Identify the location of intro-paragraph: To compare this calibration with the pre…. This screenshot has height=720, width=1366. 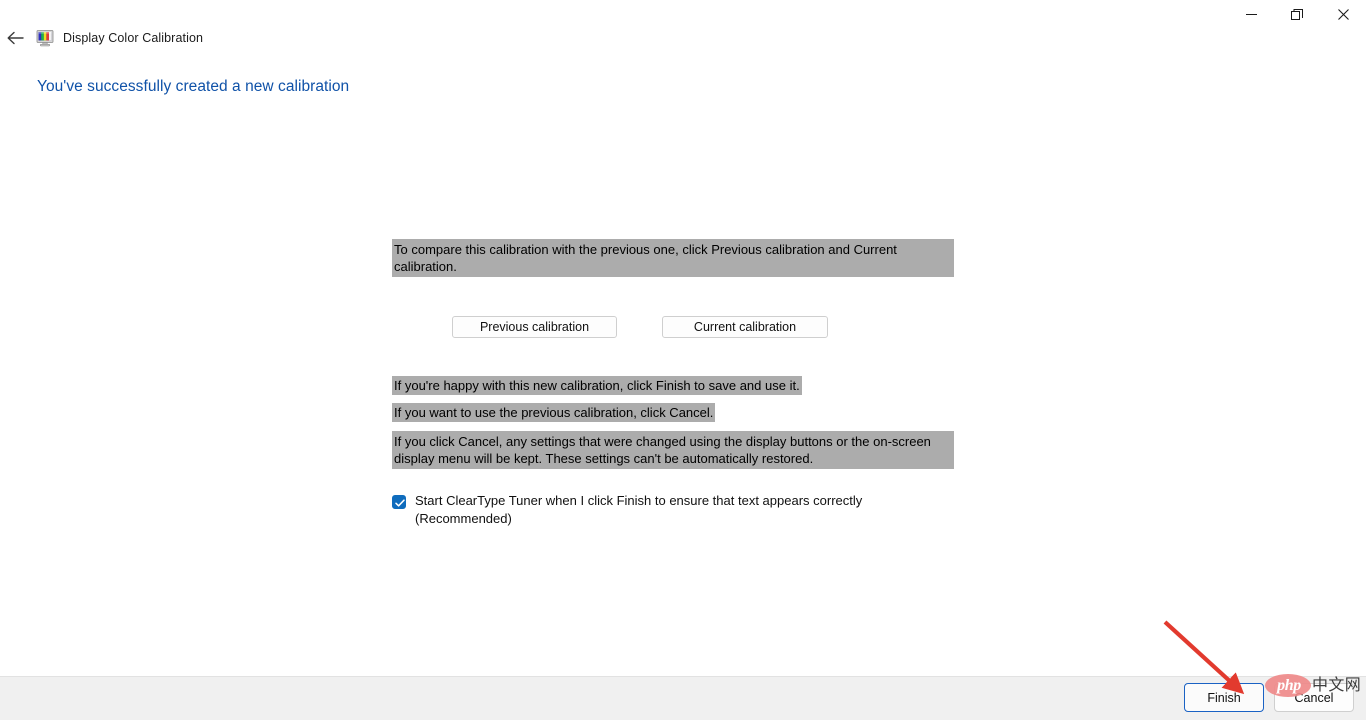
(673, 258).